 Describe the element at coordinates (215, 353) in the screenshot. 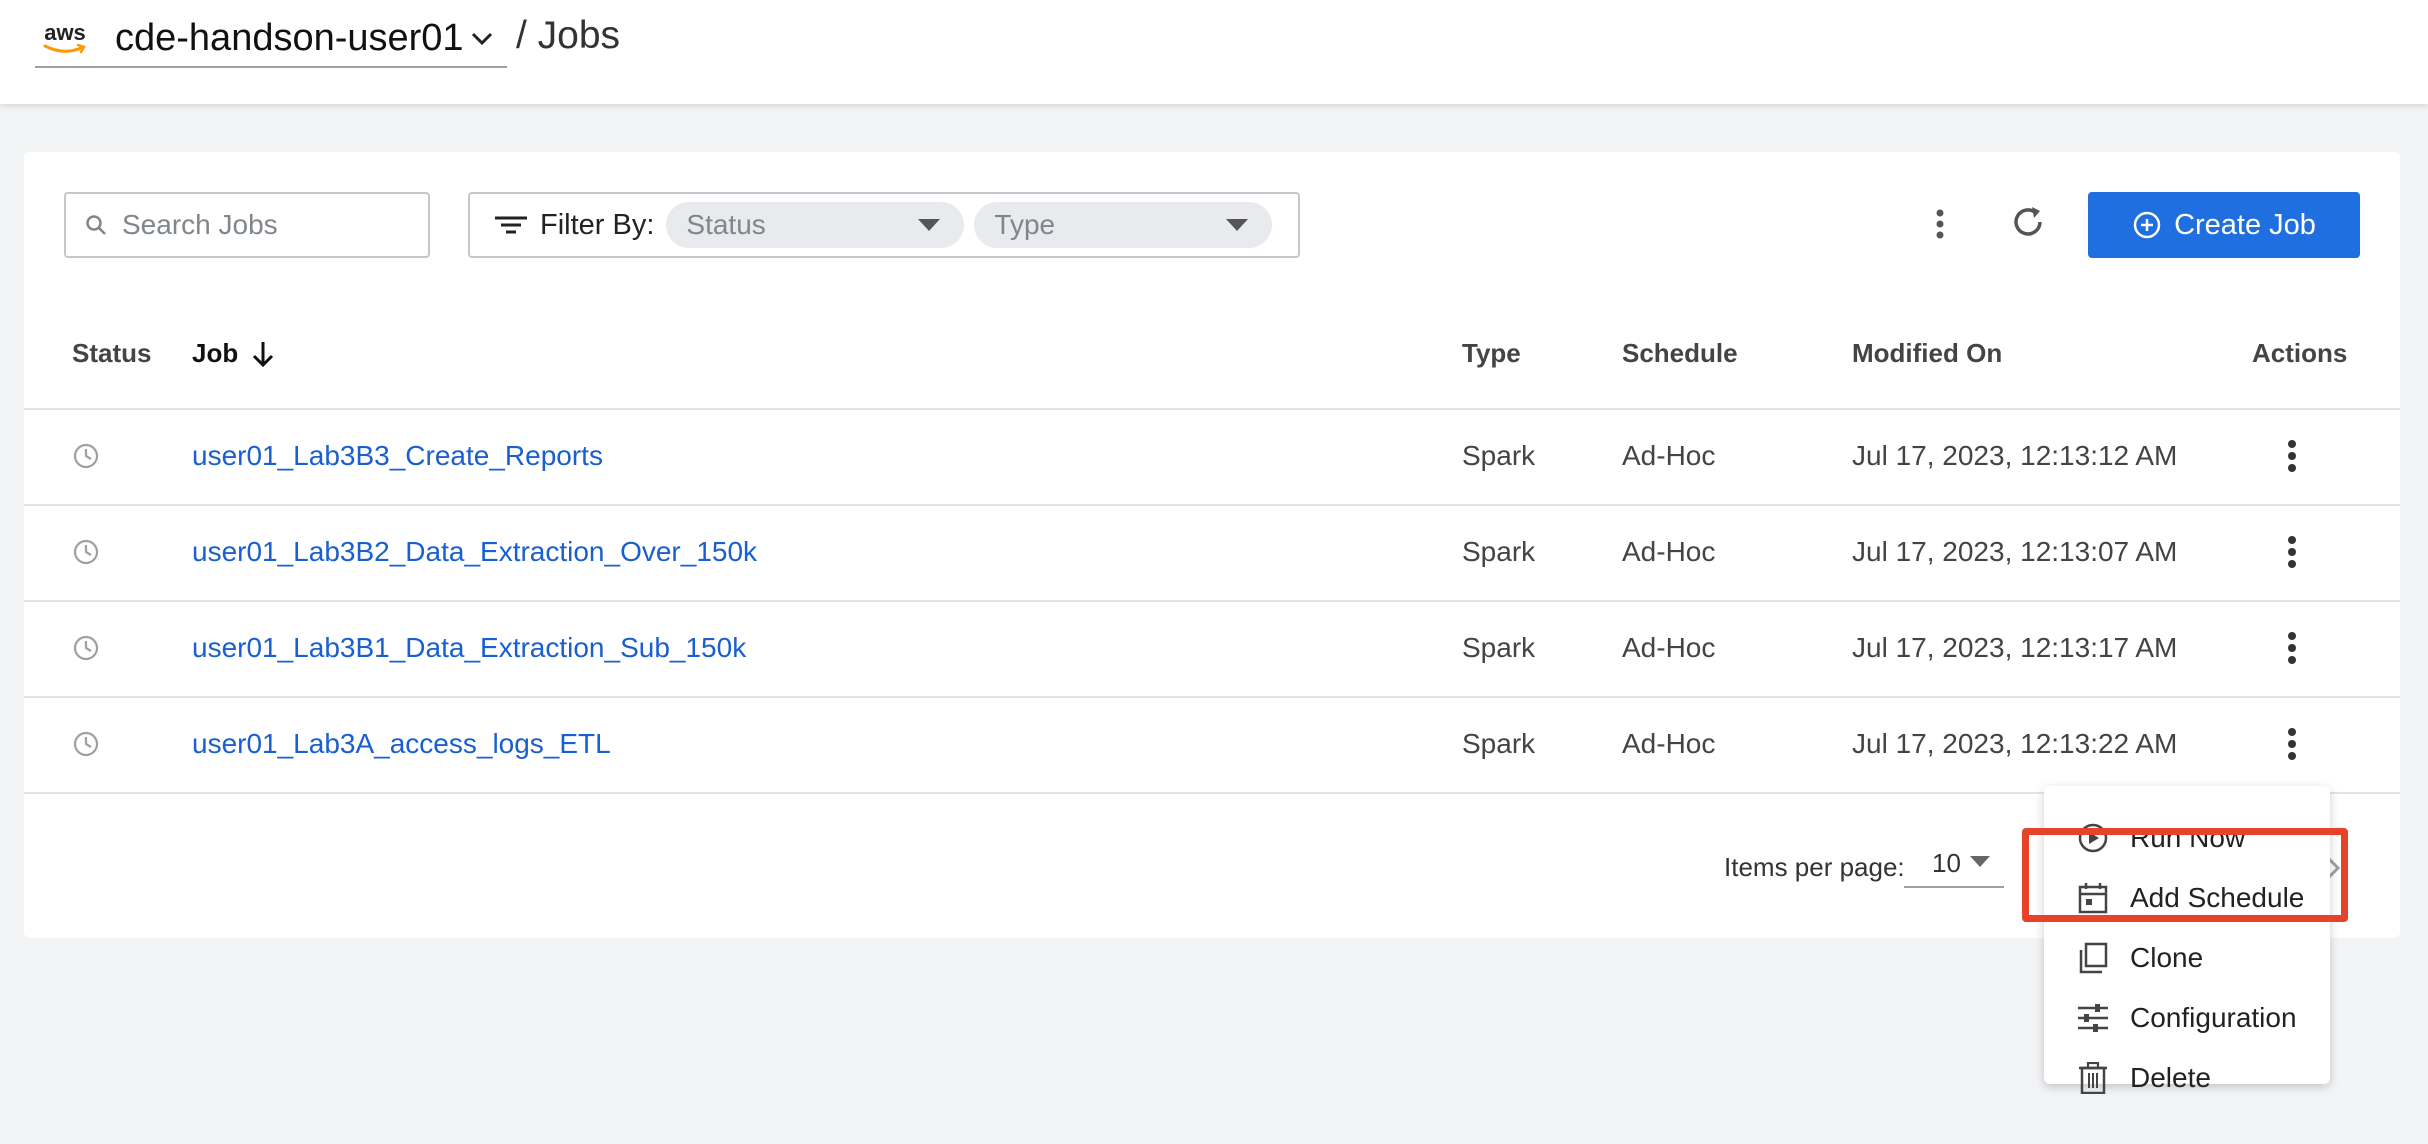

I see `column-header-job-label: Job` at that location.